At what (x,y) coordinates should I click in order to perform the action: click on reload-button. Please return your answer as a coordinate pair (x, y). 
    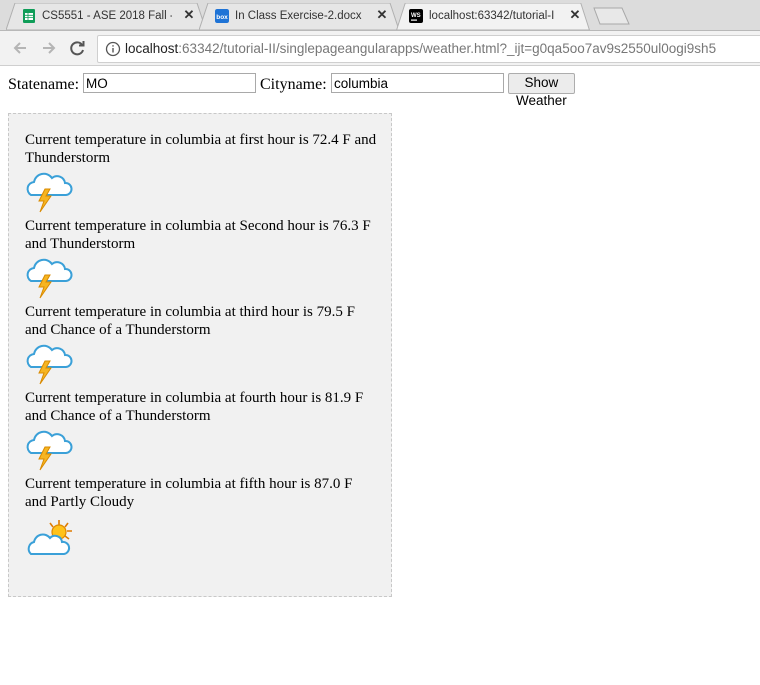
    Looking at the image, I should click on (77, 48).